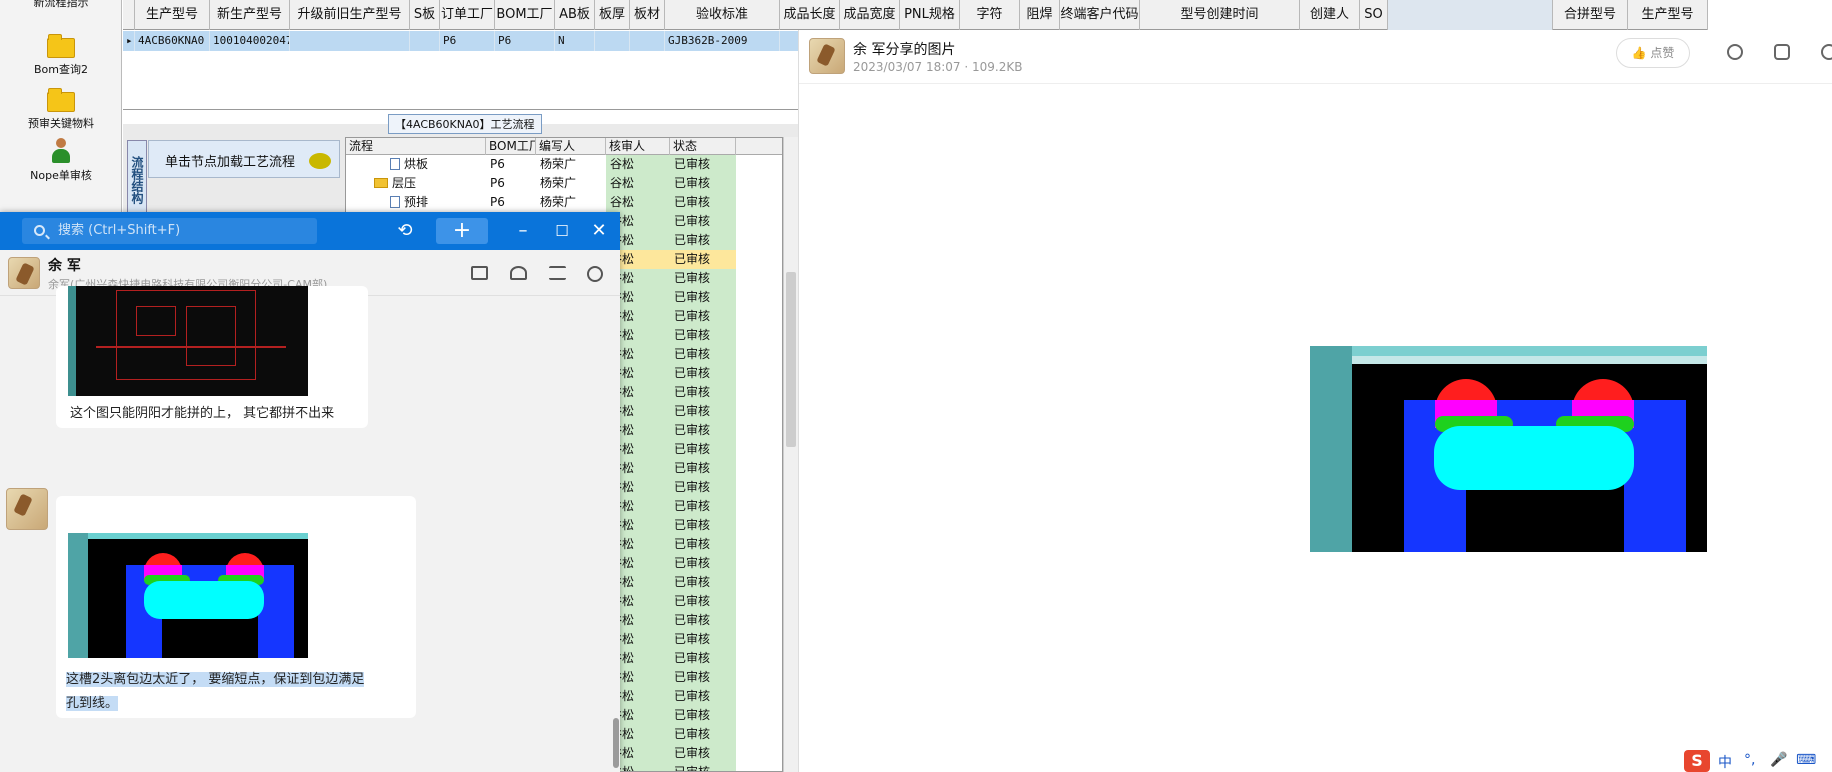 The width and height of the screenshot is (1832, 772). I want to click on column-header: 成品宽度, so click(870, 15).